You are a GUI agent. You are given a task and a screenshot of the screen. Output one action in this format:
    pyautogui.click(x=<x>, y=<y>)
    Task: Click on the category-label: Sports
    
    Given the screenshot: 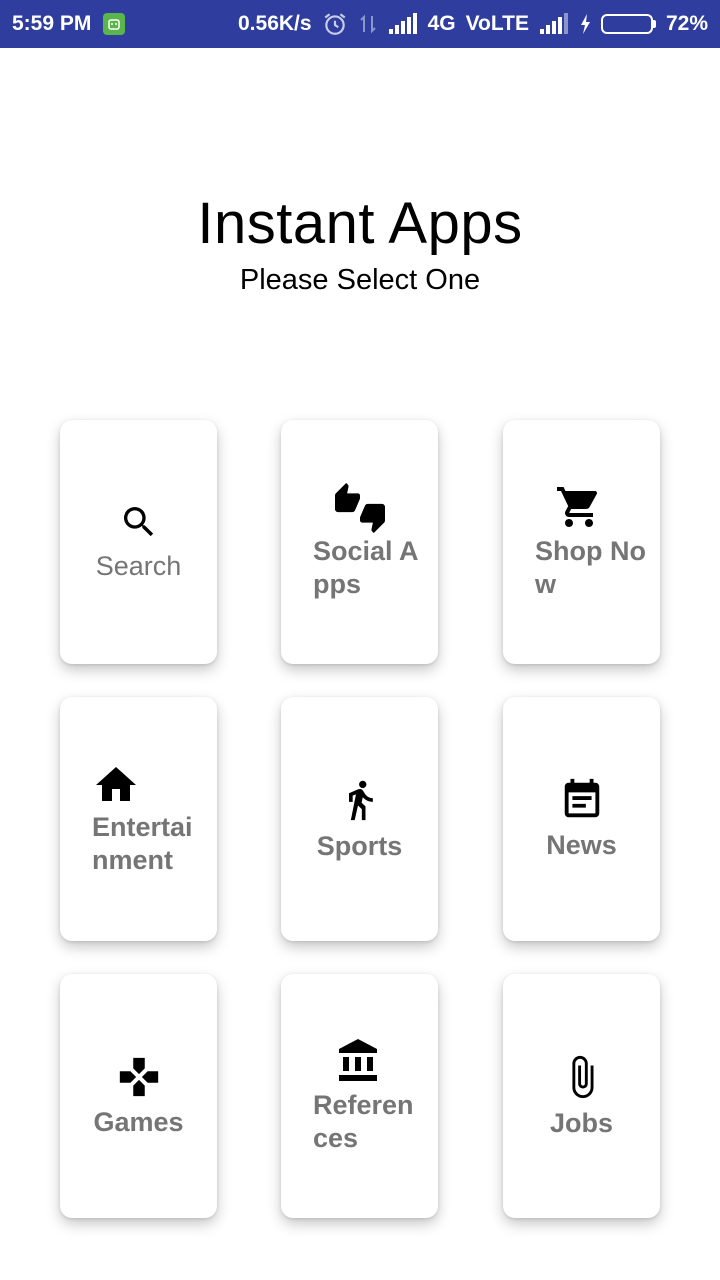 What is the action you would take?
    pyautogui.click(x=359, y=845)
    